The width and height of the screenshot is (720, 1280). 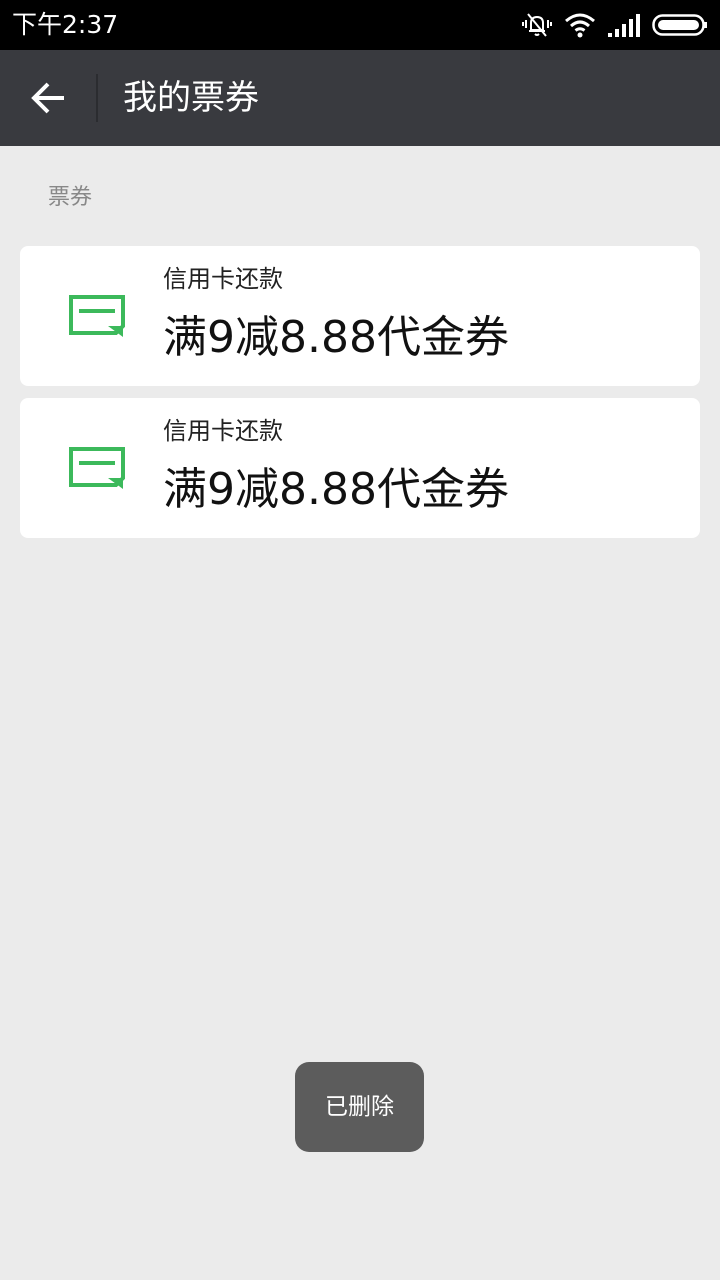 I want to click on back-button, so click(x=49, y=98).